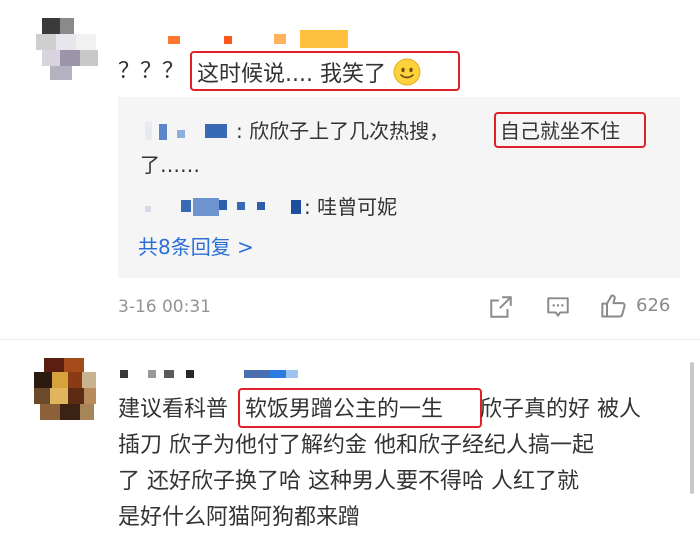 This screenshot has height=547, width=700. What do you see at coordinates (653, 305) in the screenshot?
I see `like-count: 626` at bounding box center [653, 305].